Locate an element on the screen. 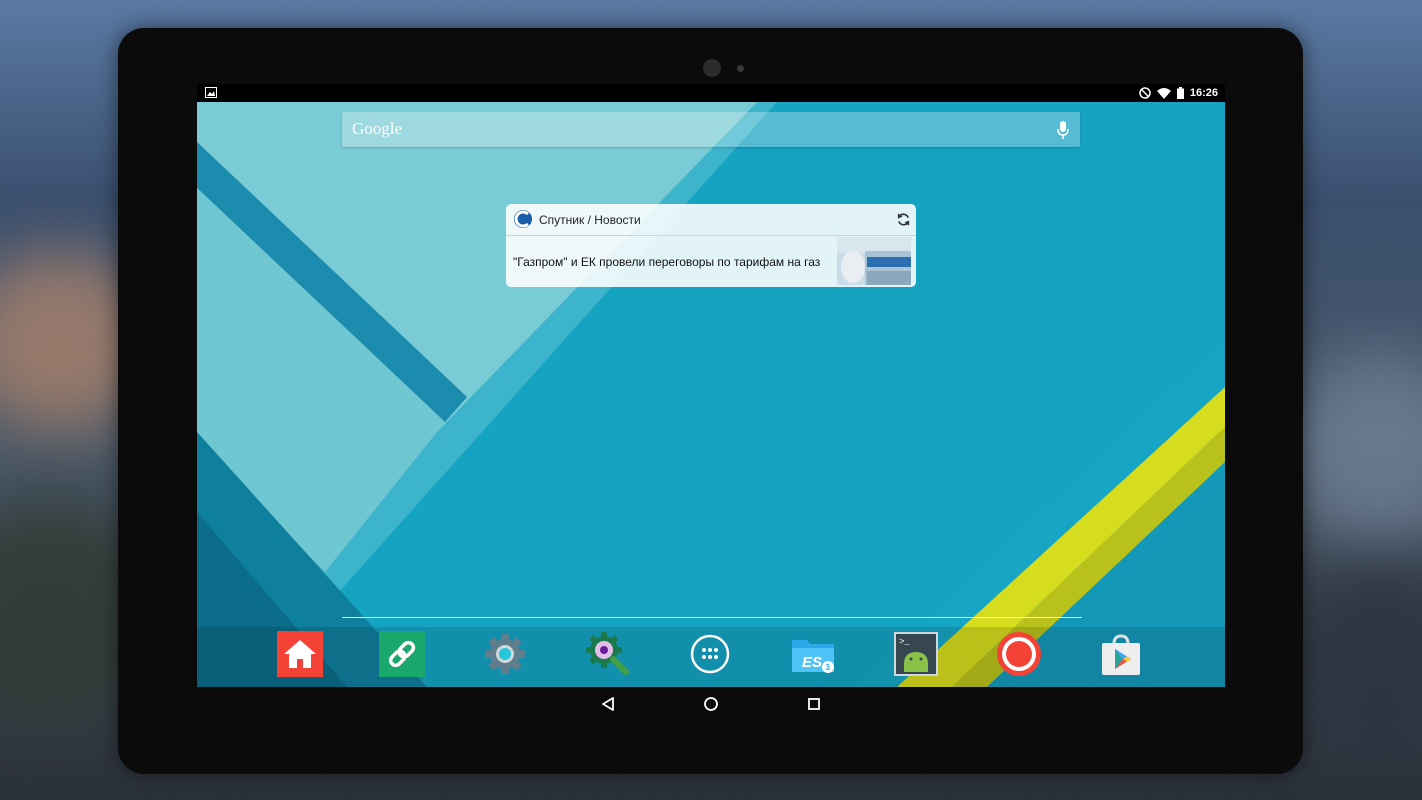  link-icon is located at coordinates (402, 654).